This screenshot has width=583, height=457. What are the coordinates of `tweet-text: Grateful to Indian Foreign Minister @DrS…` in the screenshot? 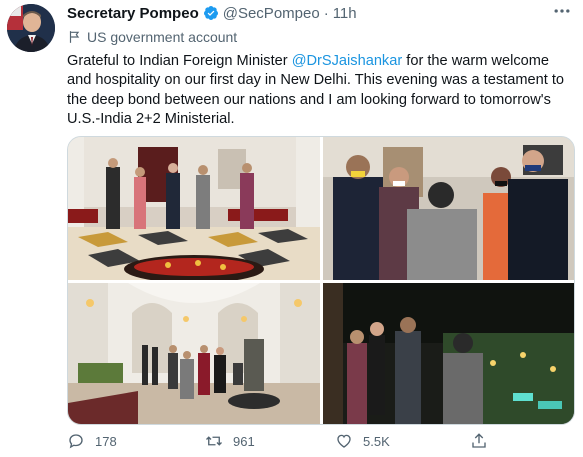 It's located at (321, 91).